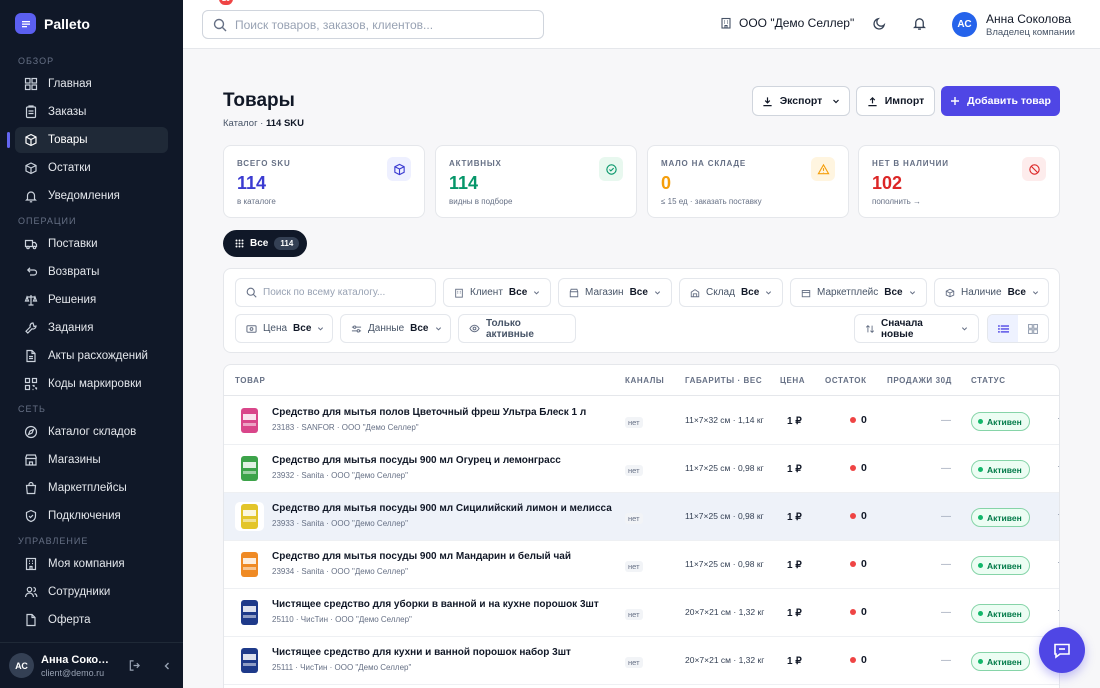 The image size is (1100, 688). I want to click on stat-card: АКТИВНЫХ 114 видны в подборе, so click(536, 181).